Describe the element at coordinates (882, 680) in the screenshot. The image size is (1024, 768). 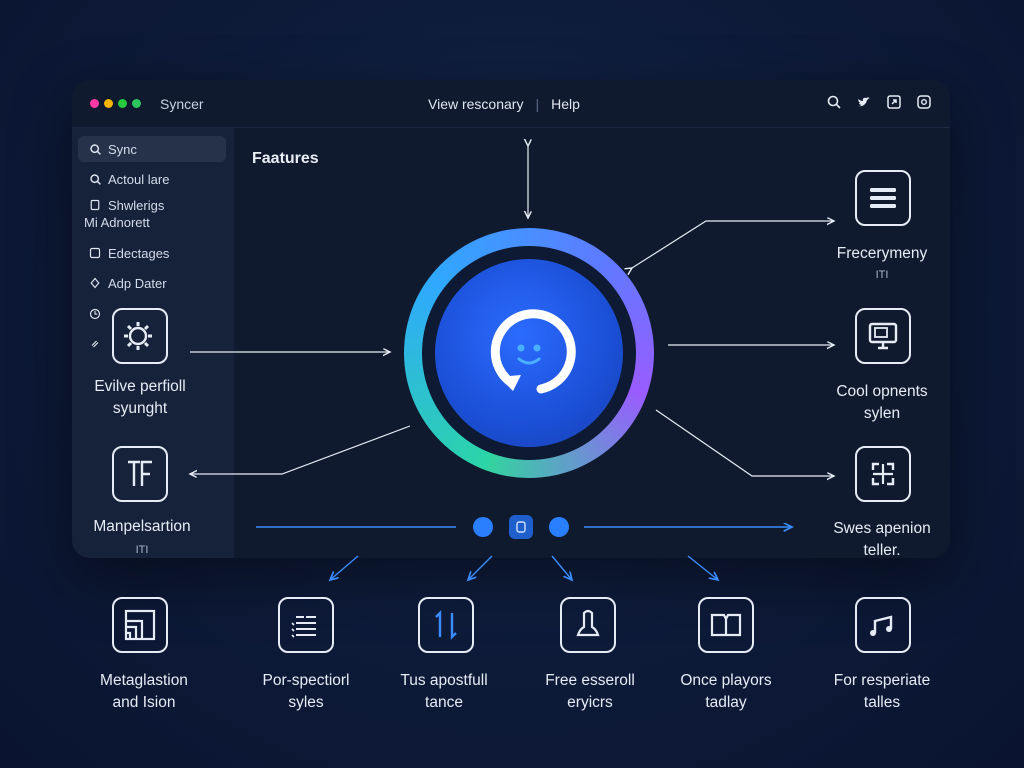
I see `feature-label-line1: For resperiate` at that location.